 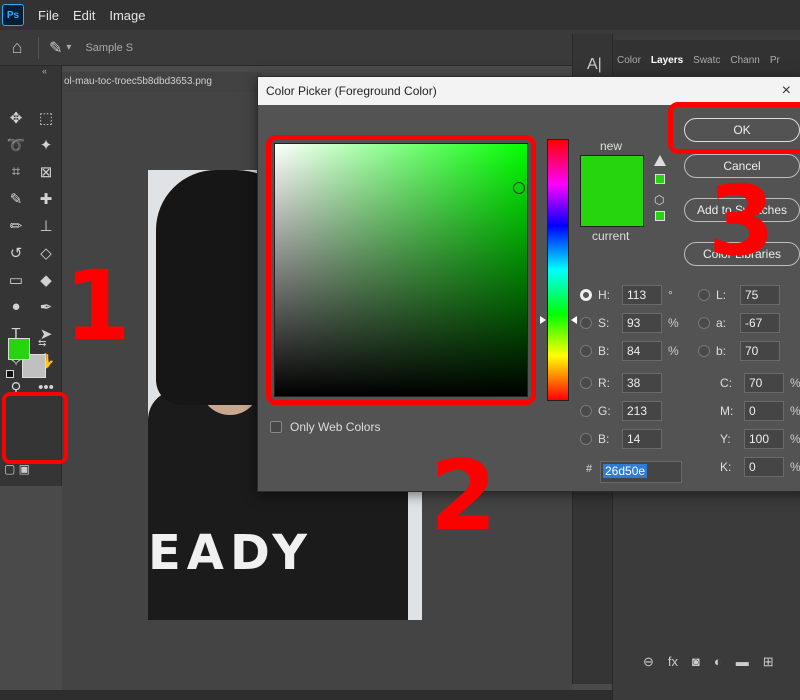 I want to click on document-tab: ol-mau-toc-troec5b8dbd3653.png, so click(x=162, y=82).